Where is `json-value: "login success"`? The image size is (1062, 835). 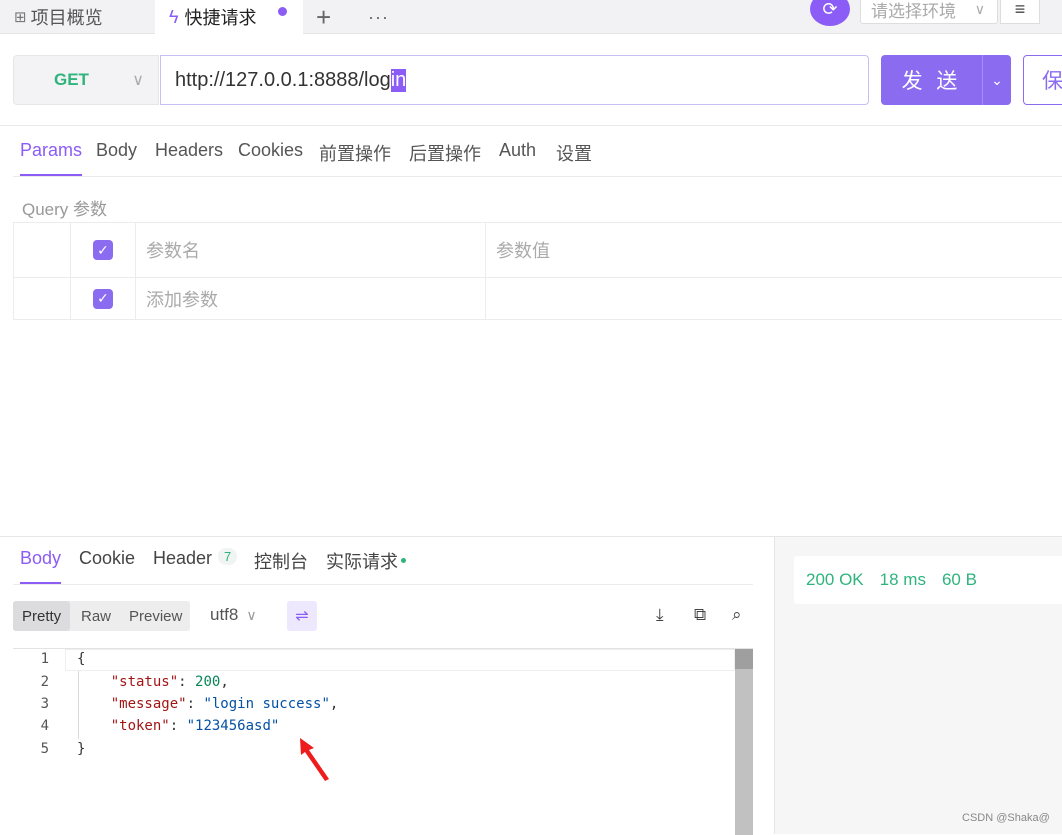 json-value: "login success" is located at coordinates (266, 704).